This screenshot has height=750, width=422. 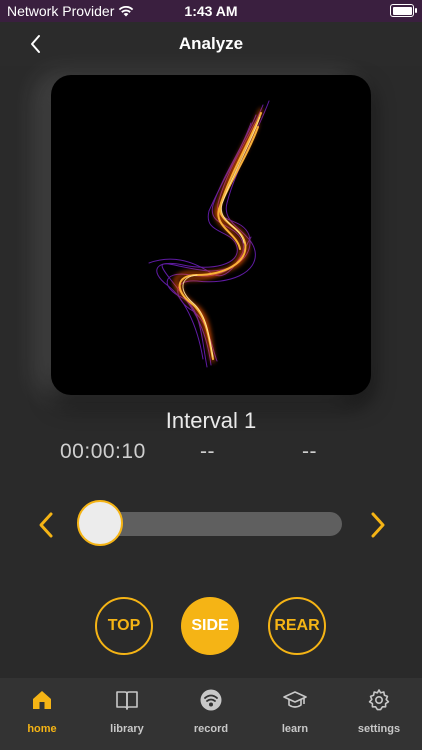 What do you see at coordinates (100, 523) in the screenshot?
I see `interval-slider-thumb` at bounding box center [100, 523].